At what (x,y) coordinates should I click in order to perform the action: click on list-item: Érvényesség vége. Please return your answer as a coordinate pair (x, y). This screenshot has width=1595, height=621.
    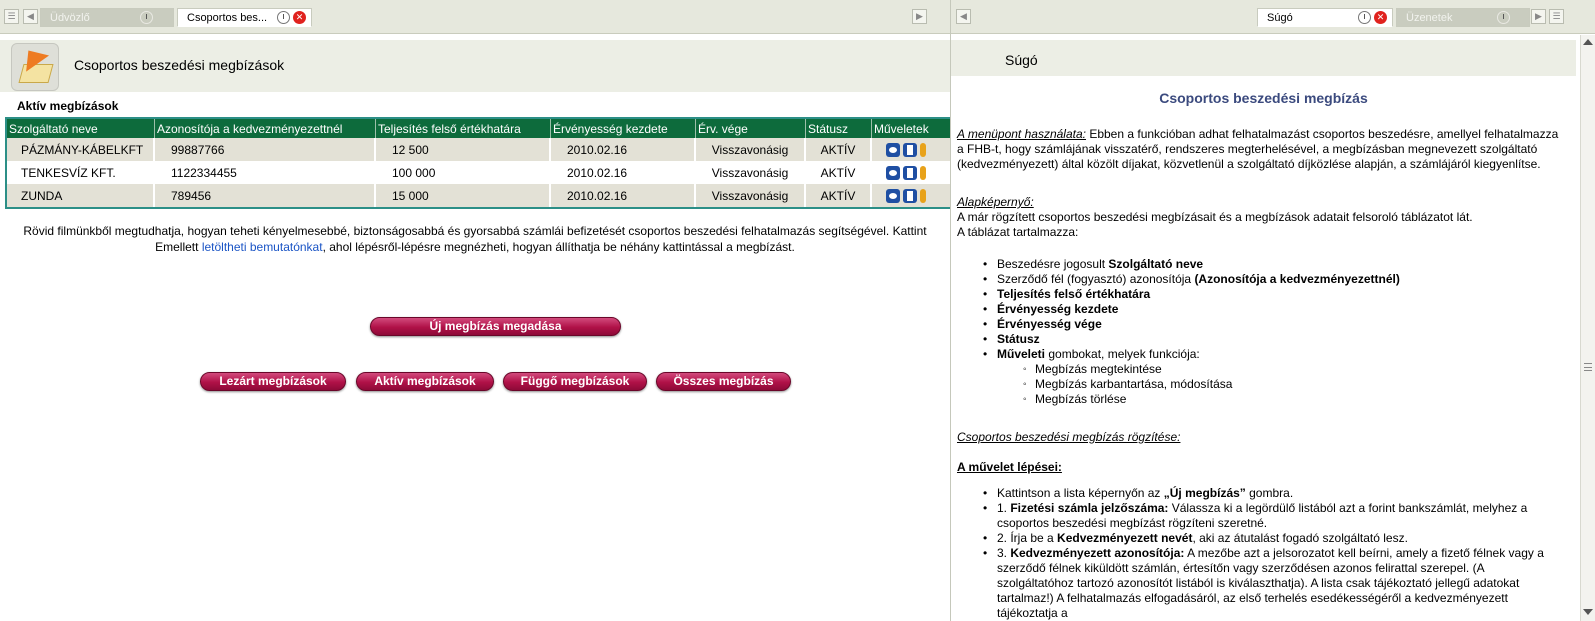
    Looking at the image, I should click on (1259, 324).